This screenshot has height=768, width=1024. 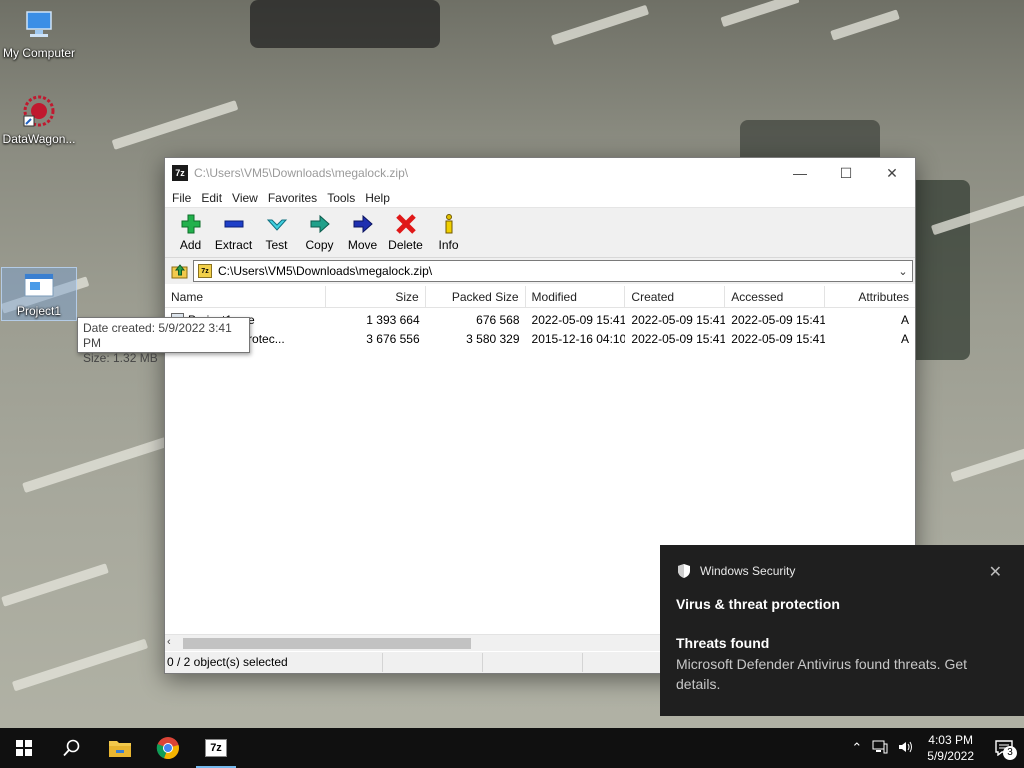 What do you see at coordinates (39, 286) in the screenshot?
I see `exe-file-icon` at bounding box center [39, 286].